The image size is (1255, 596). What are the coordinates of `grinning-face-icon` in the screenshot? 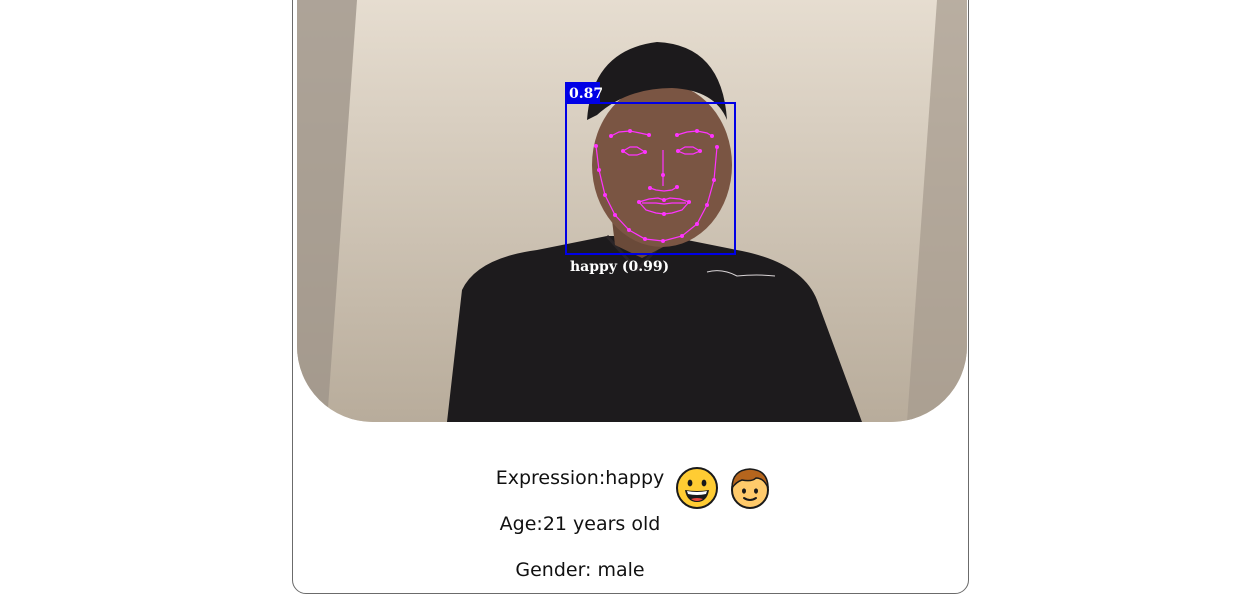 It's located at (697, 488).